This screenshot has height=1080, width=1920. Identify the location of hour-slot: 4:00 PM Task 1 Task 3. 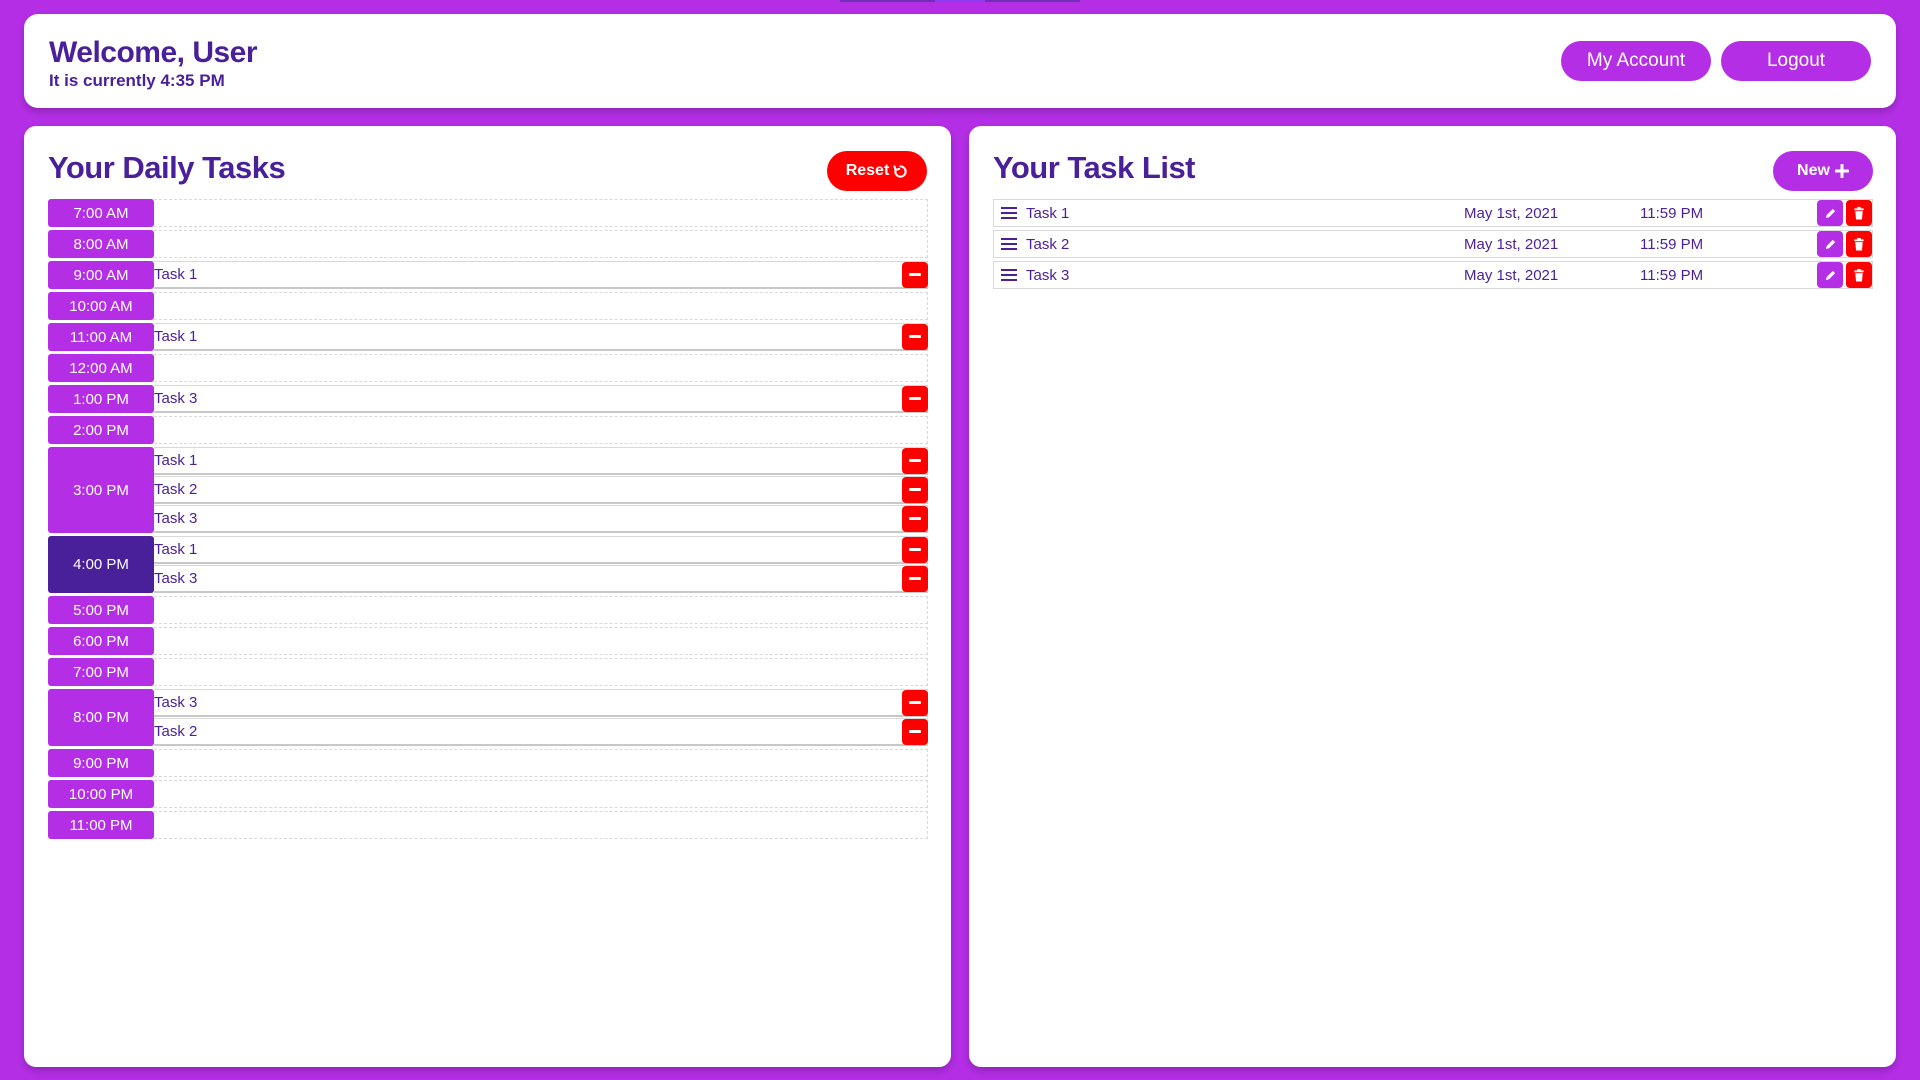
(488, 564).